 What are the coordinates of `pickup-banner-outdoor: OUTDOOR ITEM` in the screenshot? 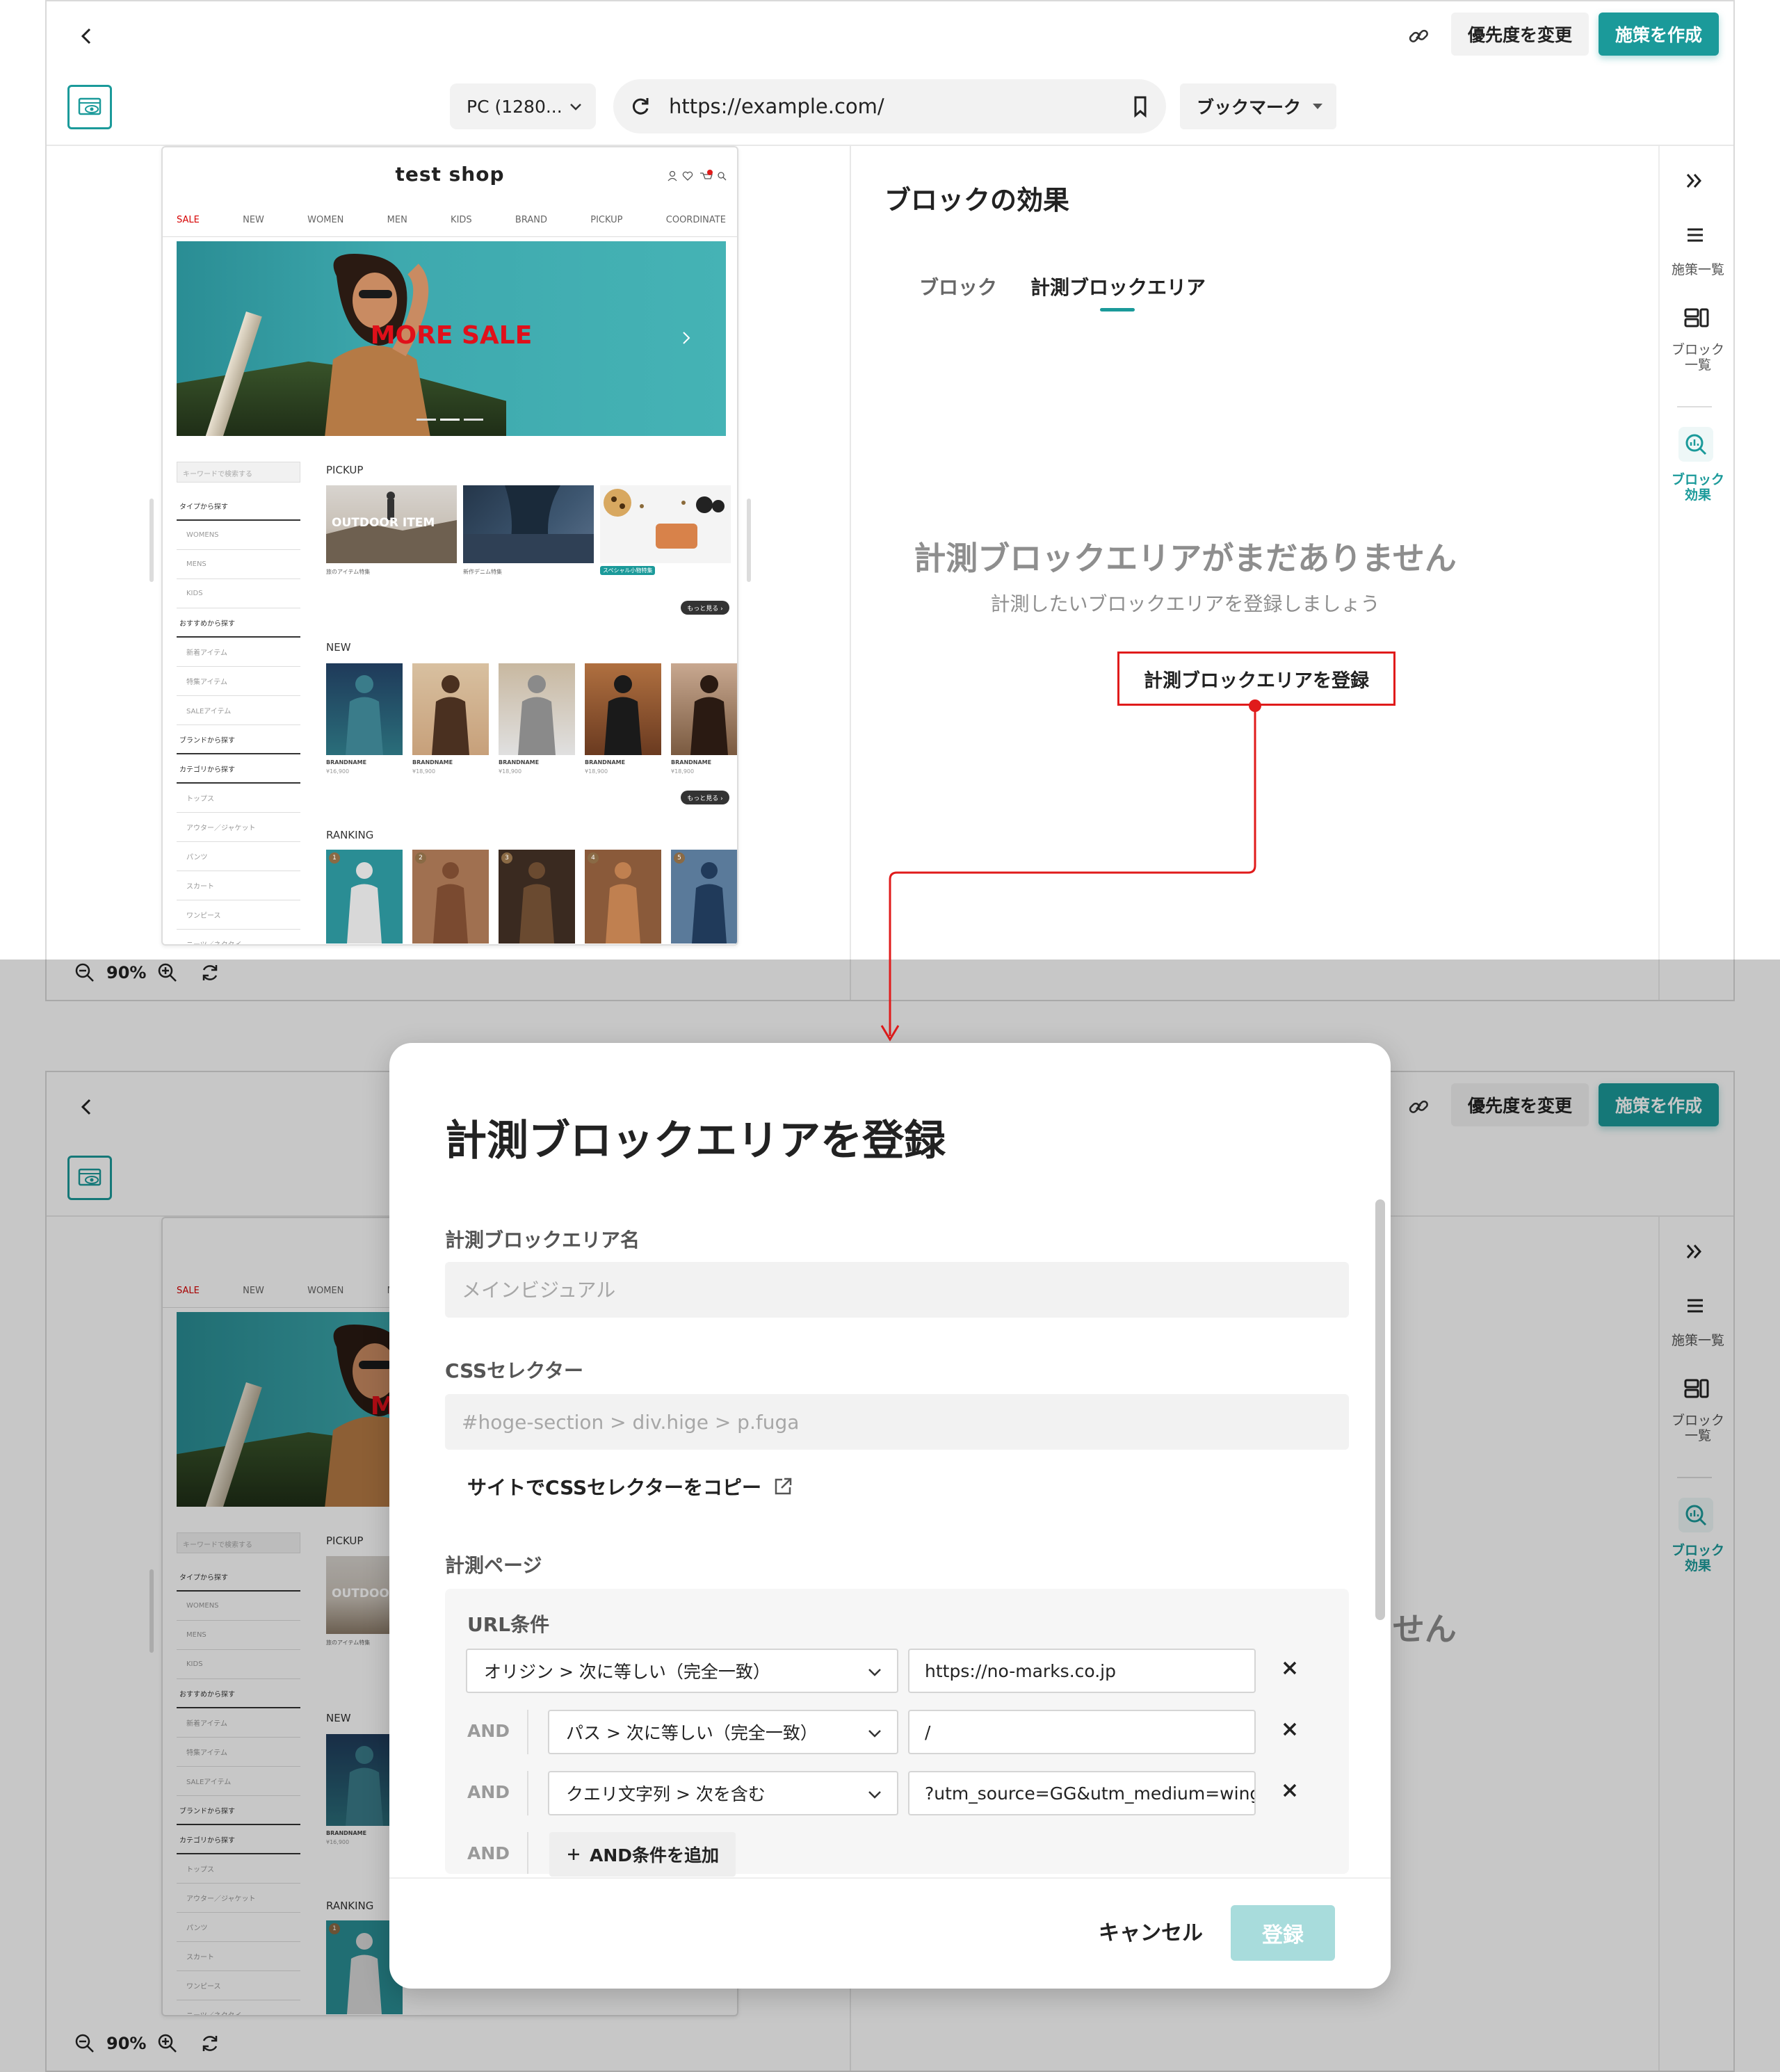 It's located at (391, 524).